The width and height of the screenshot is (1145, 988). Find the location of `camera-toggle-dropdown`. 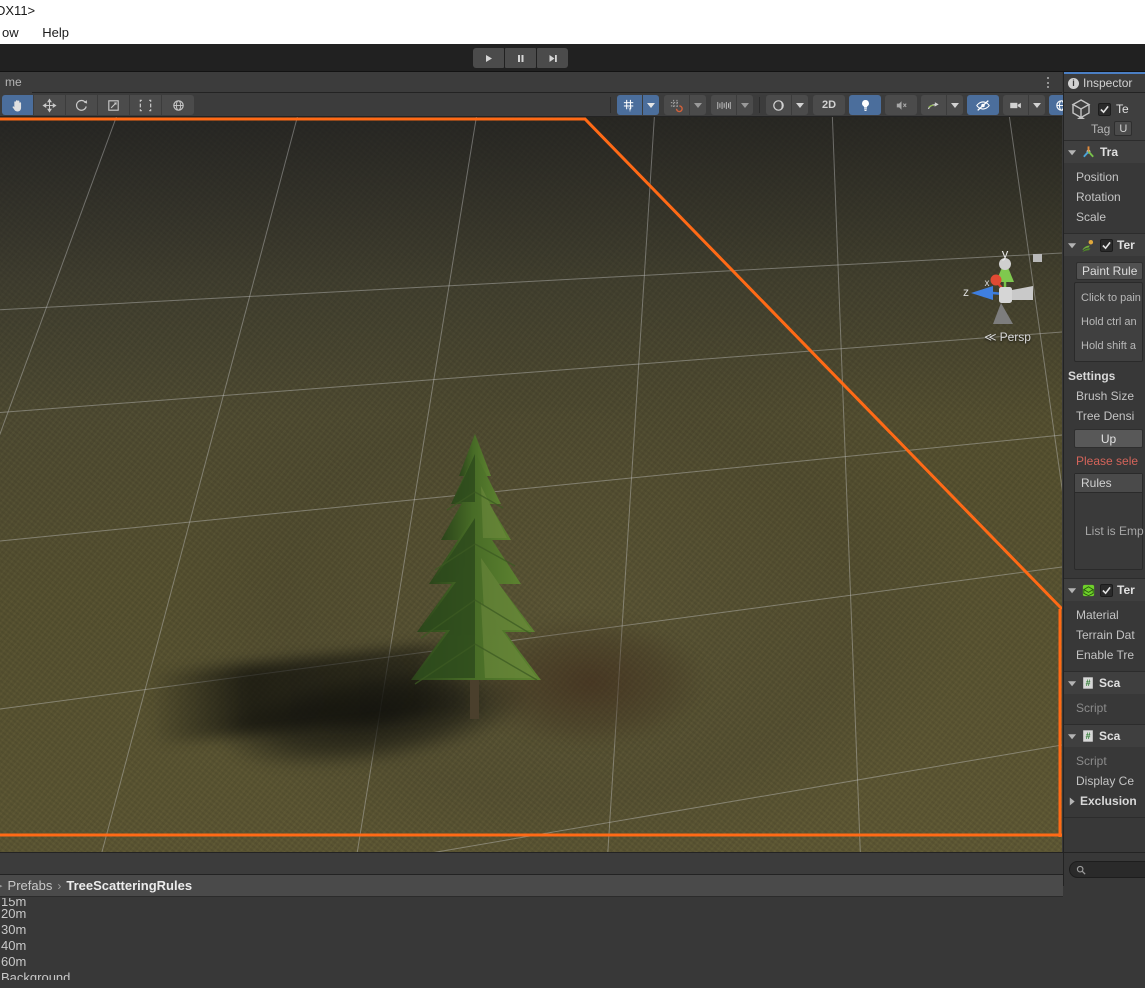

camera-toggle-dropdown is located at coordinates (1037, 105).